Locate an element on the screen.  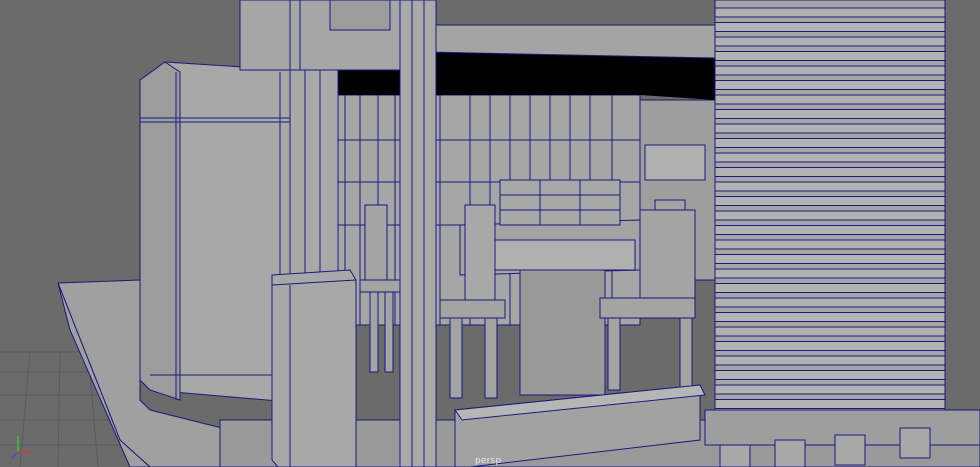
camera-name-label: persp is located at coordinates (488, 461).